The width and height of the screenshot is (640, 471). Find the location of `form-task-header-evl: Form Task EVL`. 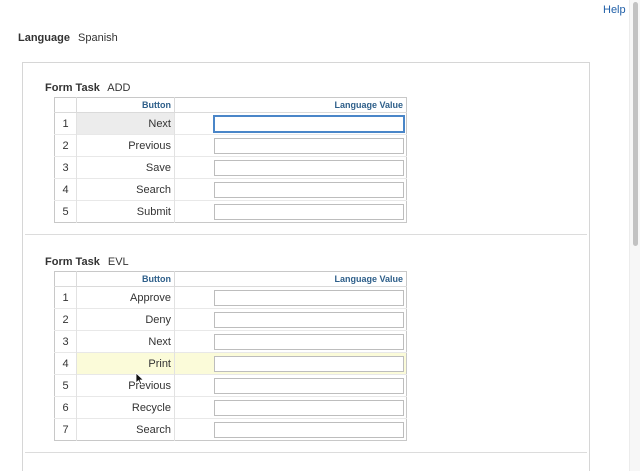

form-task-header-evl: Form Task EVL is located at coordinates (87, 262).